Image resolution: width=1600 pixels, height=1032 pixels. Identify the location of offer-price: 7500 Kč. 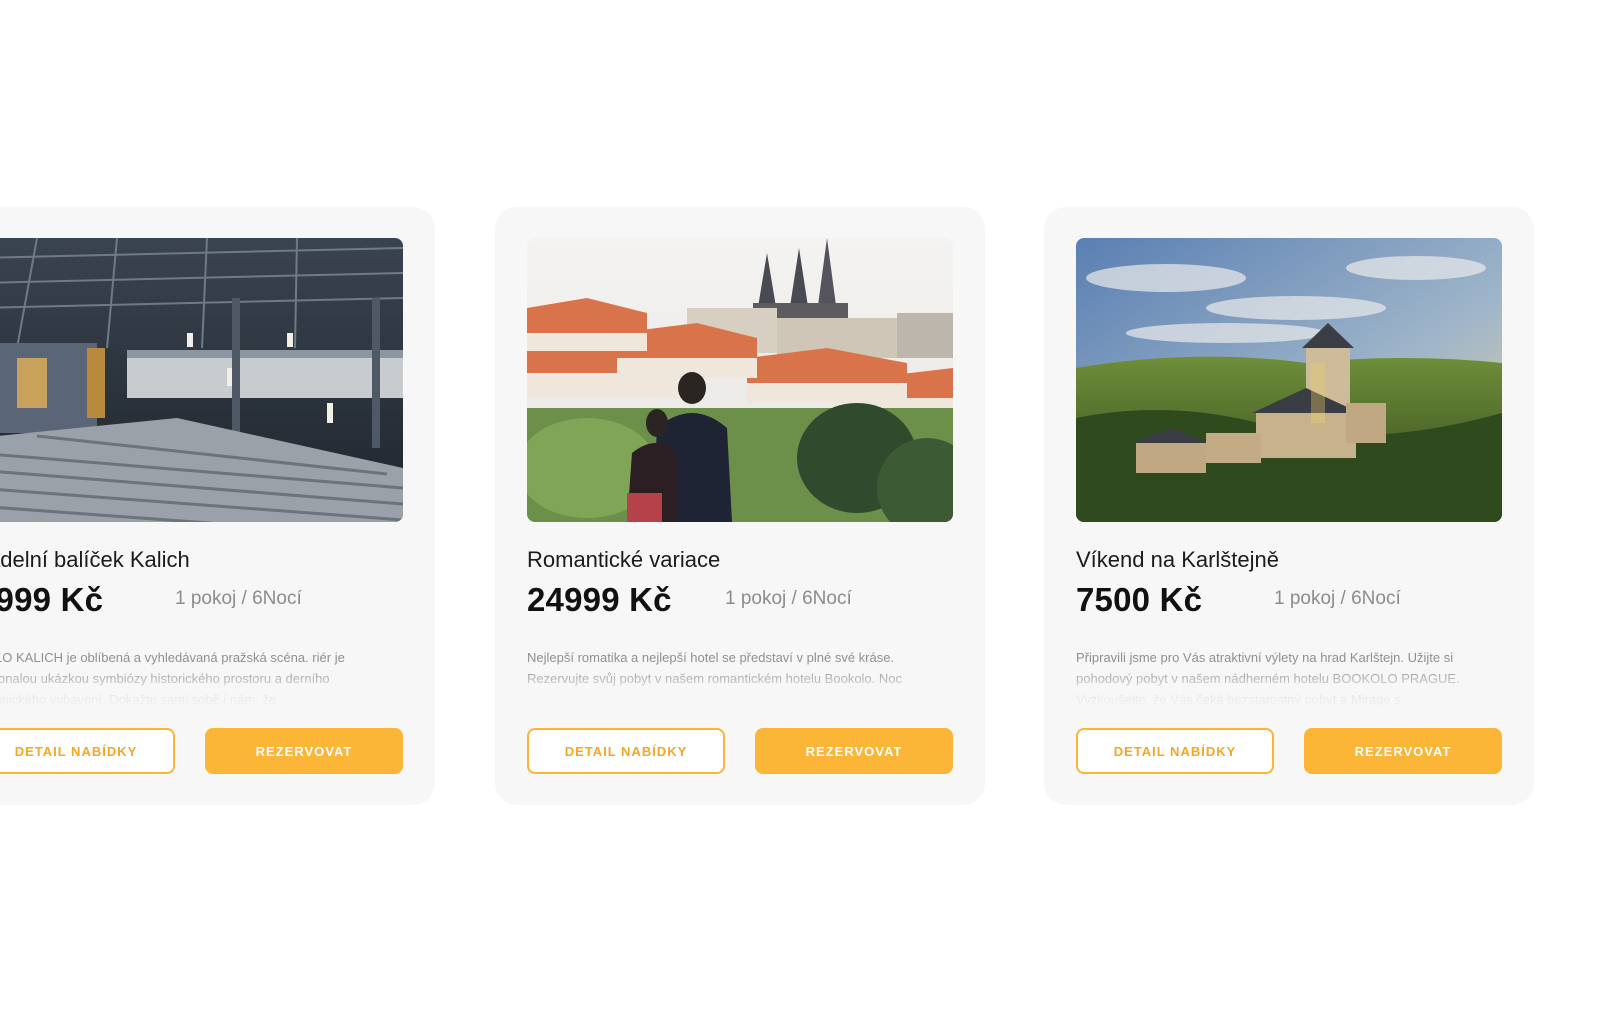
(1139, 599).